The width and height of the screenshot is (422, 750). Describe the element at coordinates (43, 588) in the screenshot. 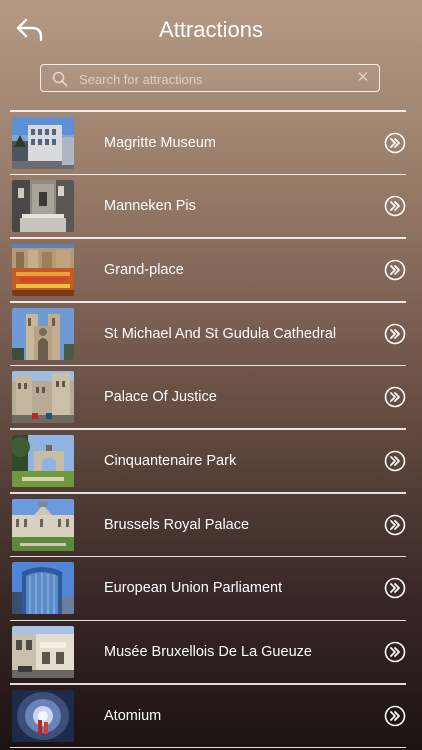

I see `eu-parliament-thumbnail` at that location.